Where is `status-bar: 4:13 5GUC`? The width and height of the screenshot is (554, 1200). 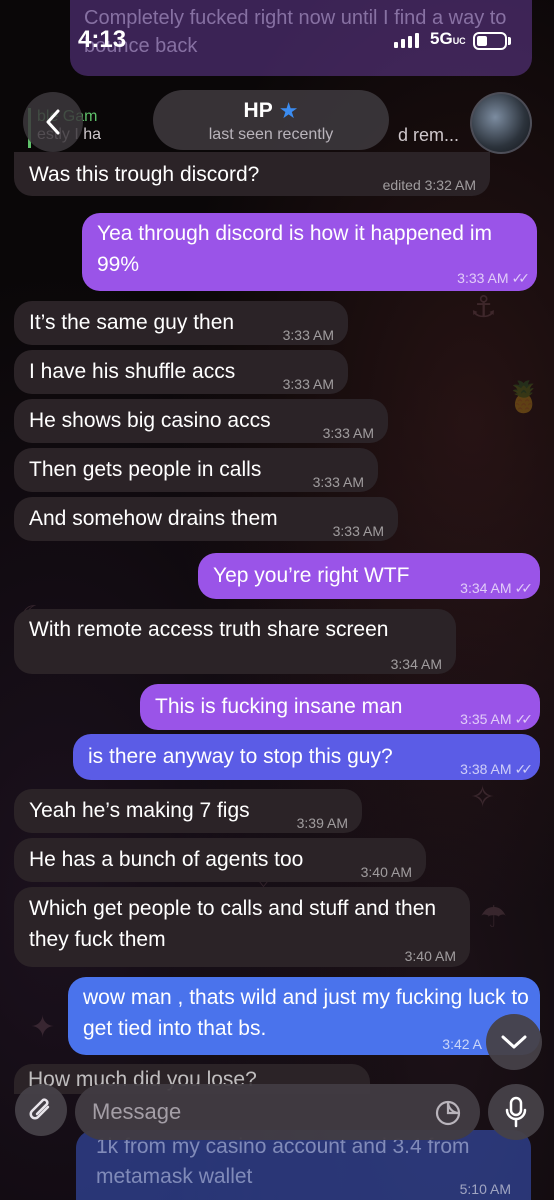 status-bar: 4:13 5GUC is located at coordinates (277, 42).